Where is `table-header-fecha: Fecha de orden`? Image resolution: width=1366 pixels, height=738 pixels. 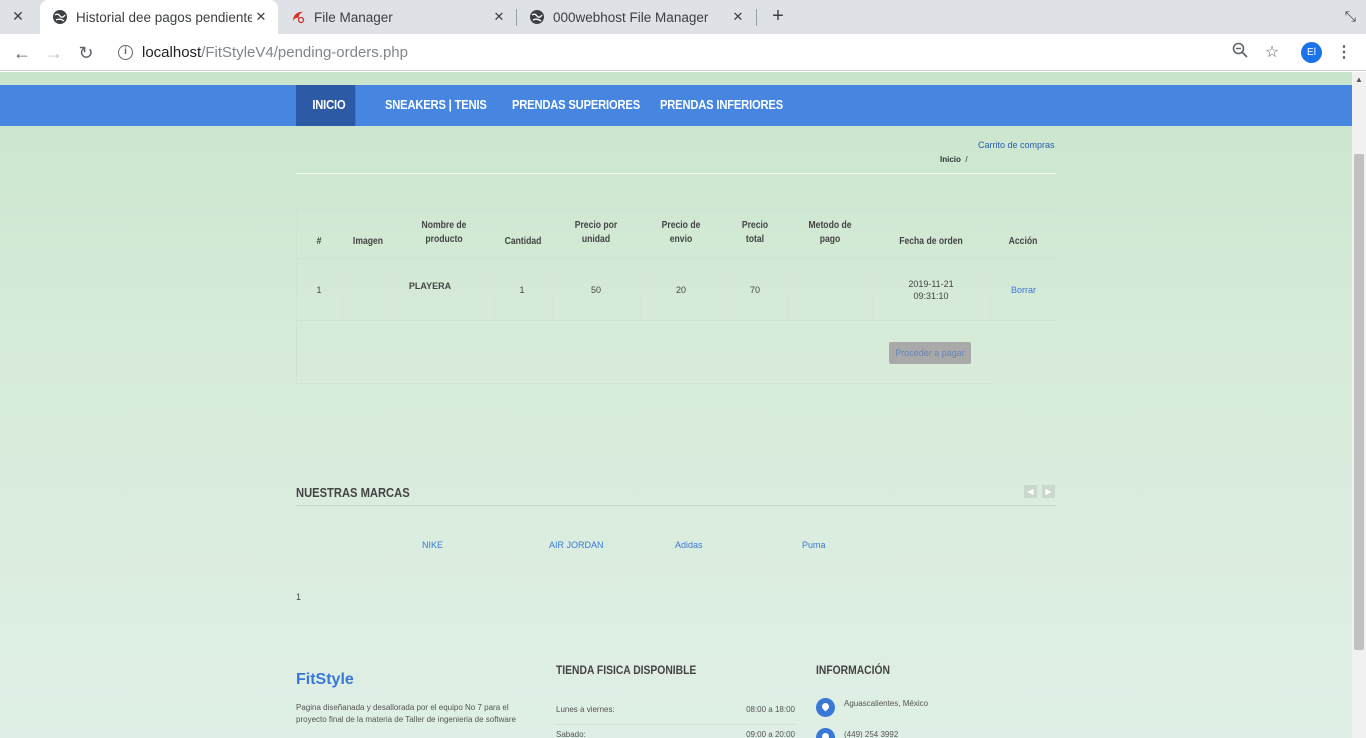 table-header-fecha: Fecha de orden is located at coordinates (931, 241).